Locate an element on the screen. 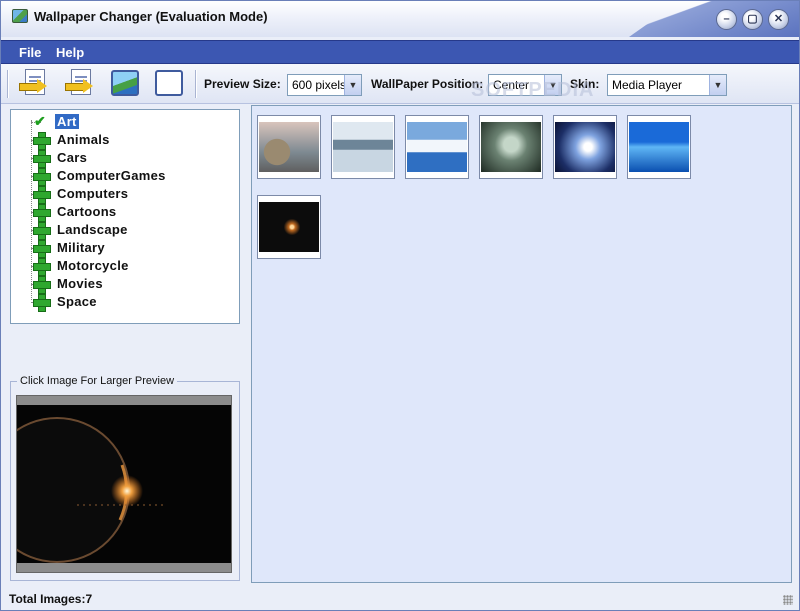  wallpaper-position-label: WallPaper Position: is located at coordinates (427, 84).